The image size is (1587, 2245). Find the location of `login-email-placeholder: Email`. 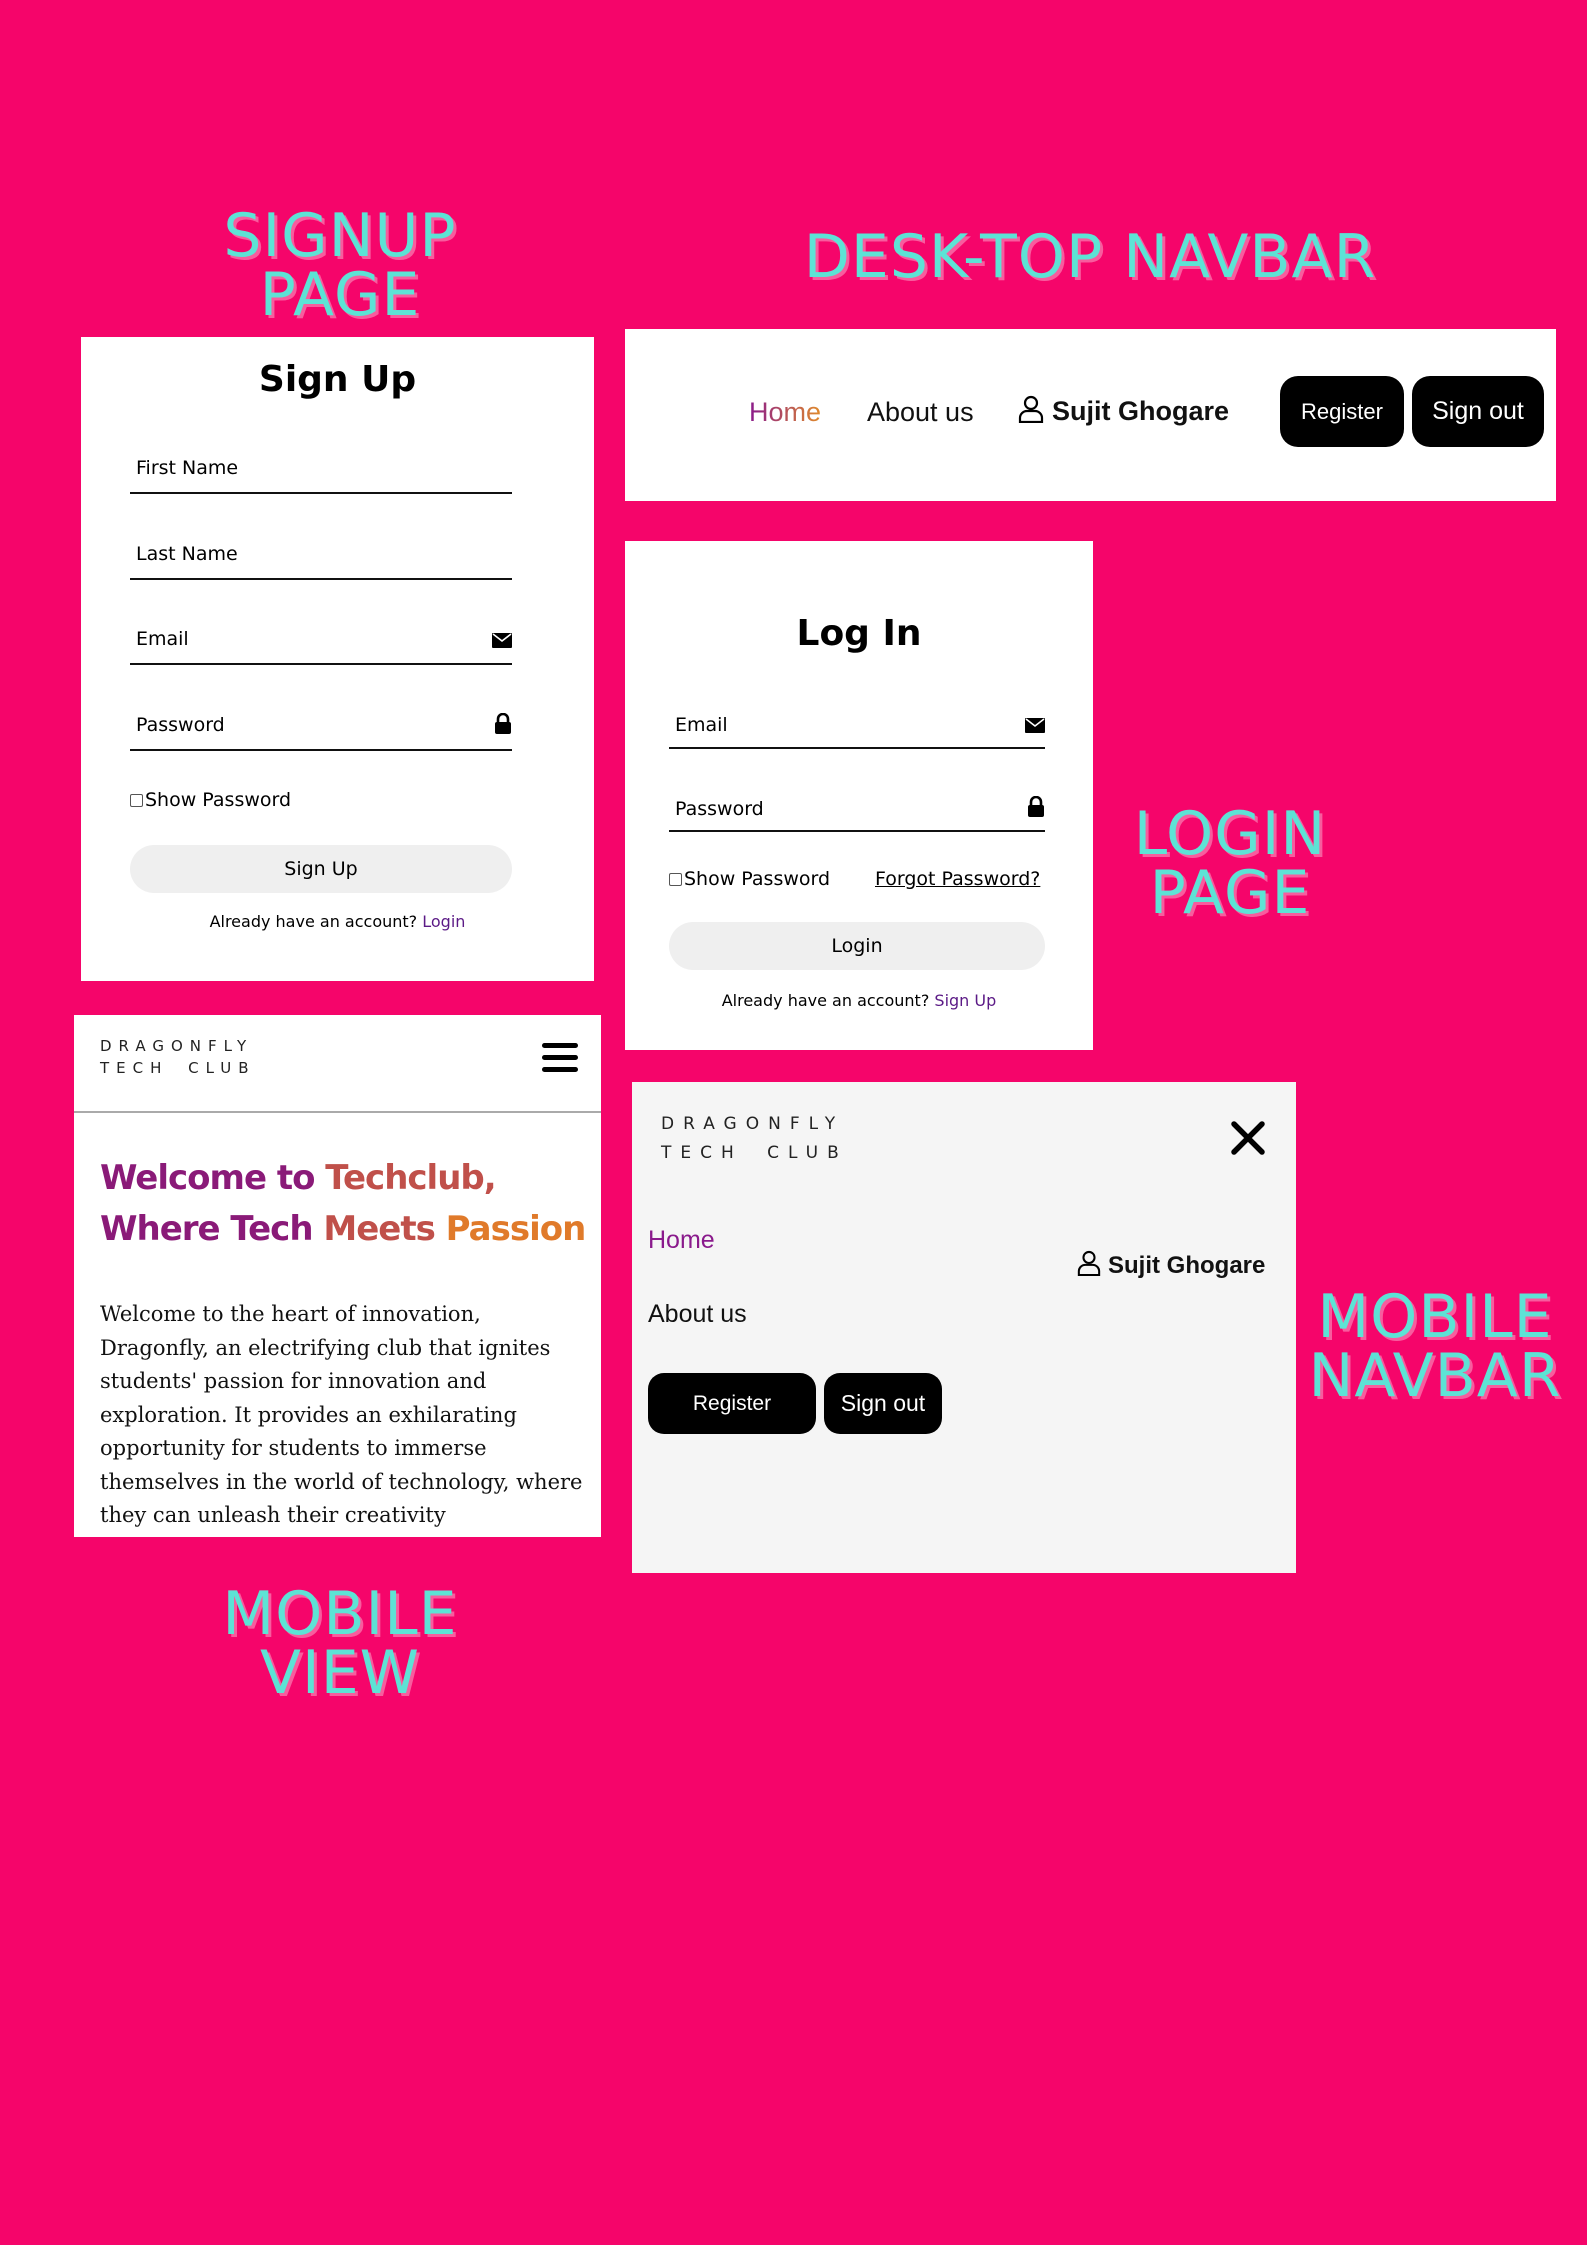

login-email-placeholder: Email is located at coordinates (701, 725).